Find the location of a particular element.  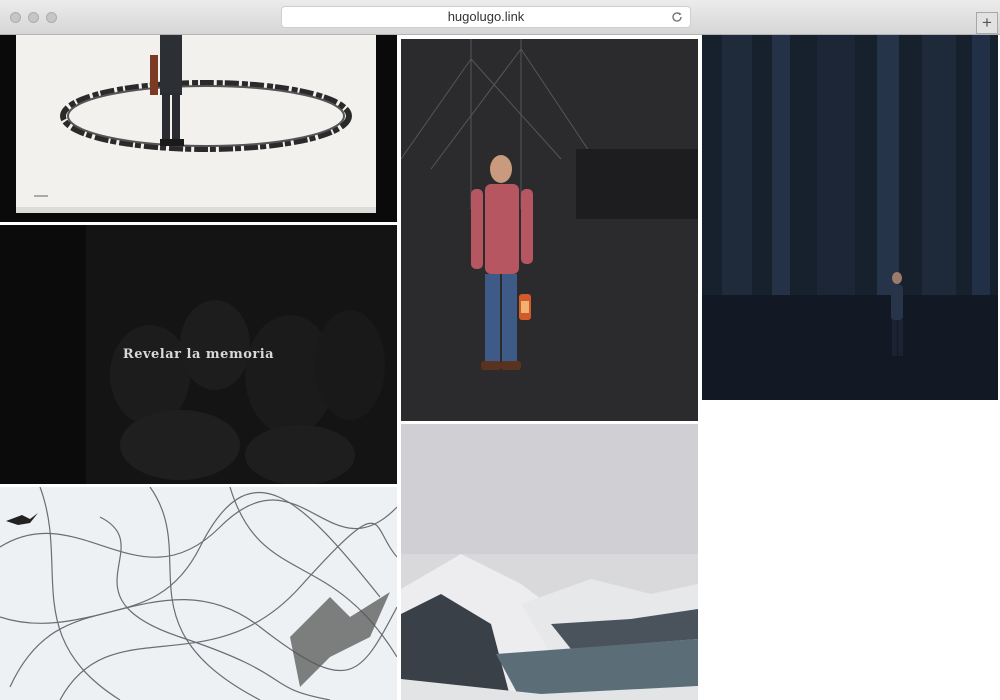

url-text: hugolugo.link is located at coordinates (486, 16).